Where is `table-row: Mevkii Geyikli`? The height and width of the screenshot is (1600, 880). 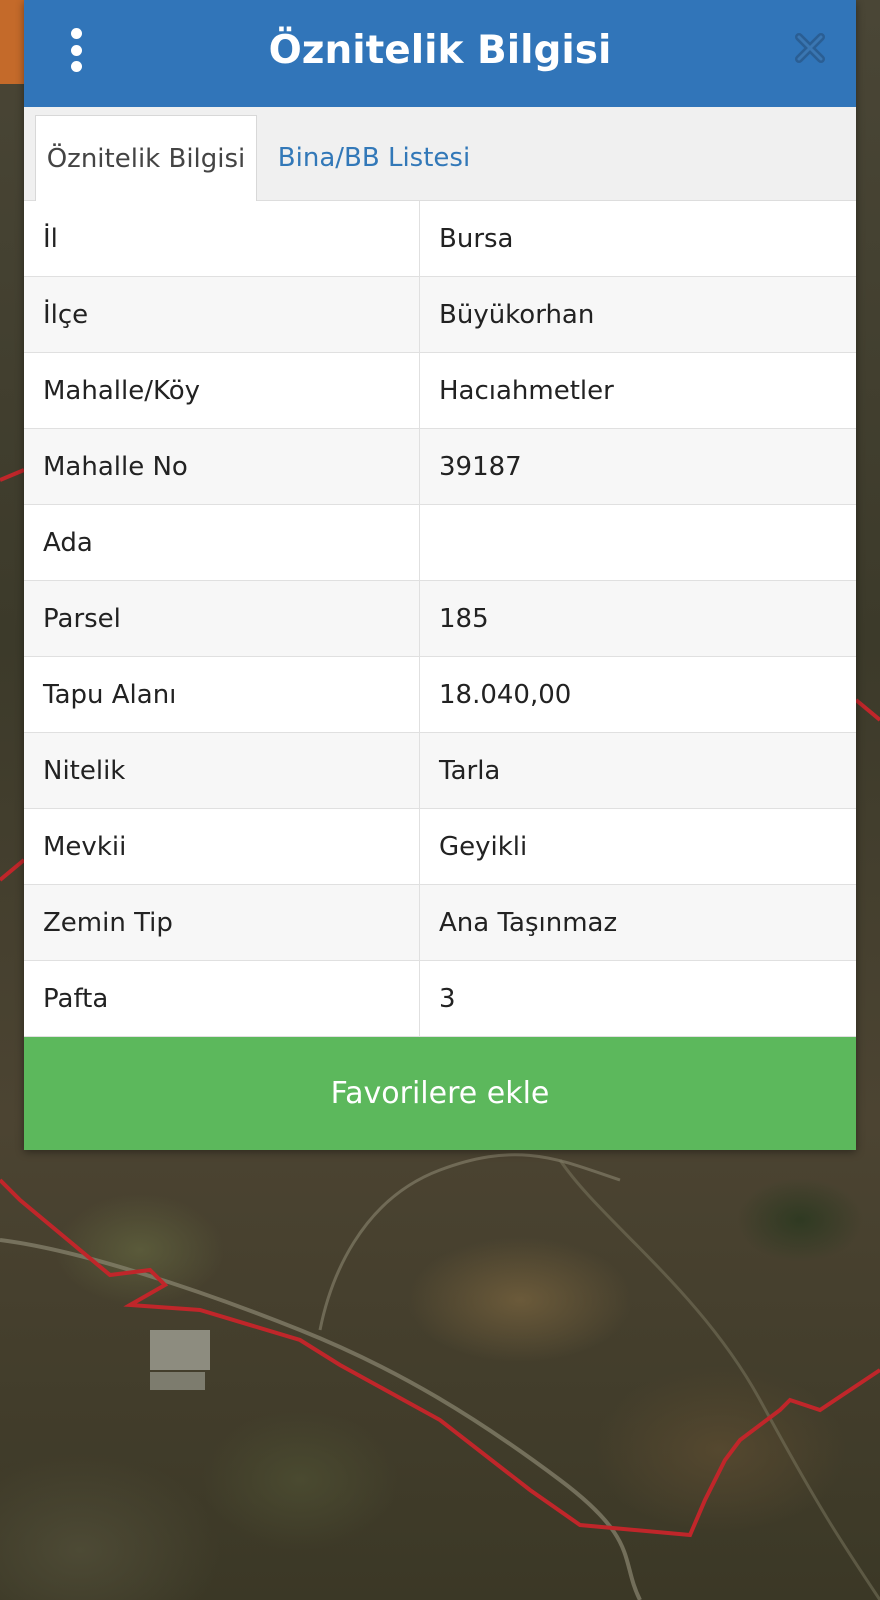
table-row: Mevkii Geyikli is located at coordinates (440, 847).